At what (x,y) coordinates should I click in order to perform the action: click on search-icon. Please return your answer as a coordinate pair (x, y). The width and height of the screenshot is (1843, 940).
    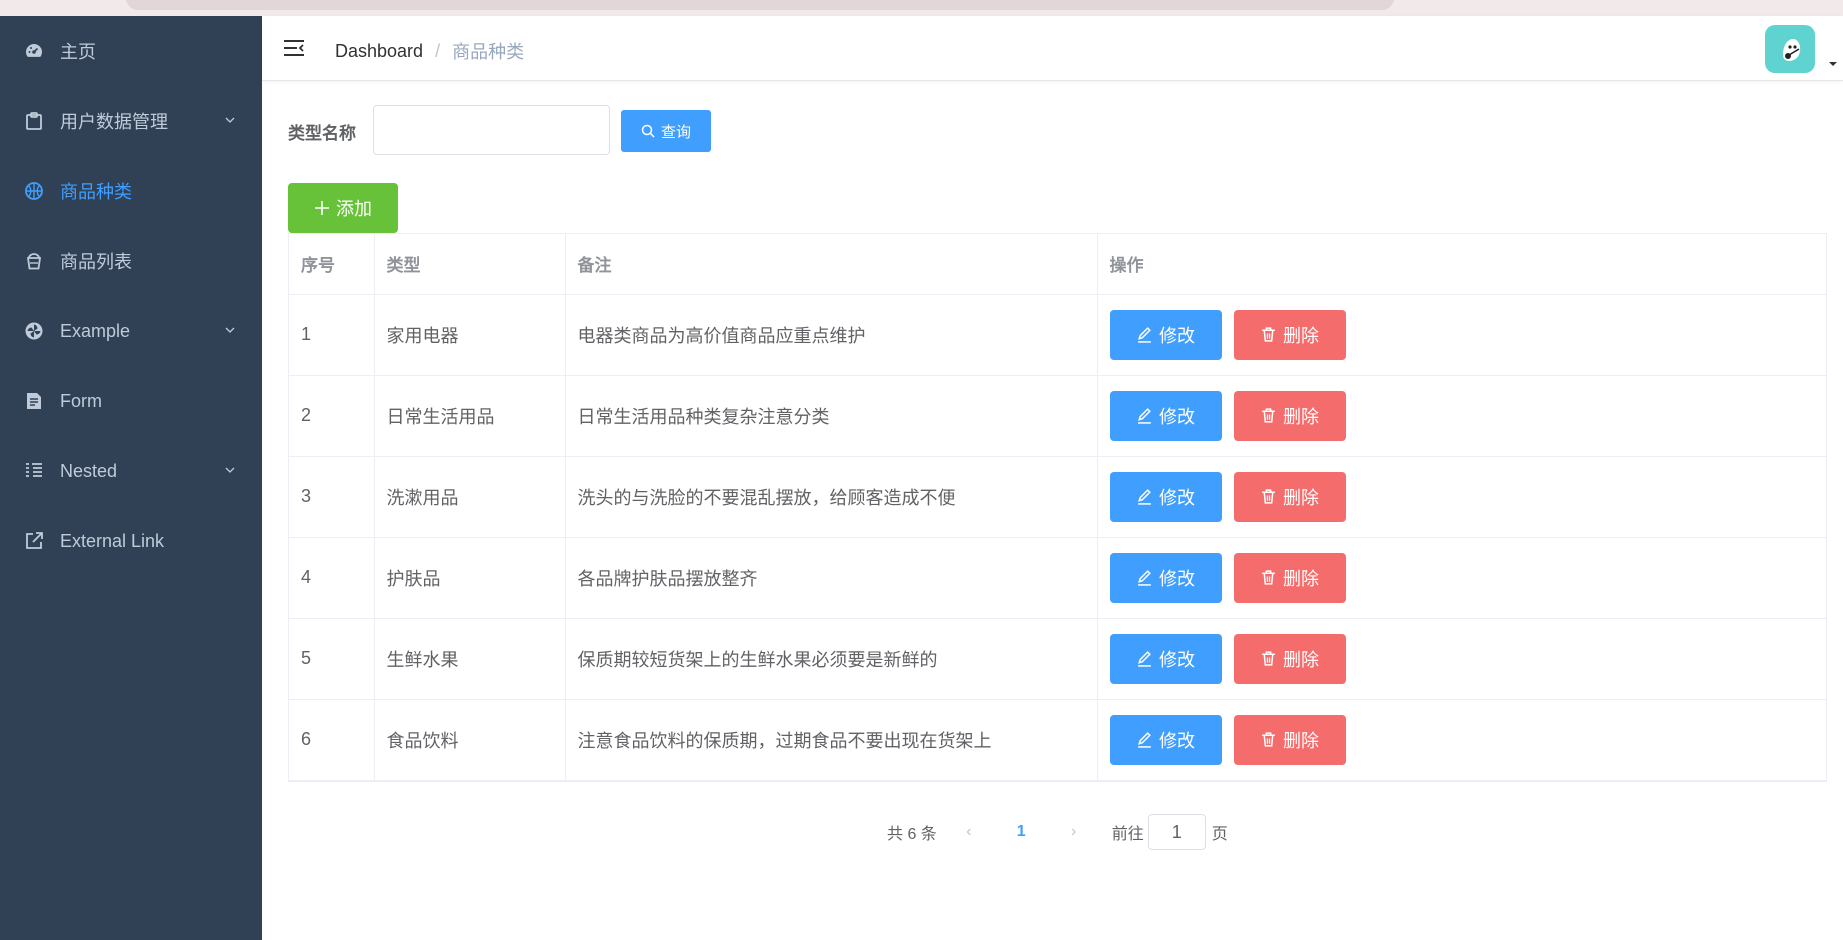
    Looking at the image, I should click on (648, 131).